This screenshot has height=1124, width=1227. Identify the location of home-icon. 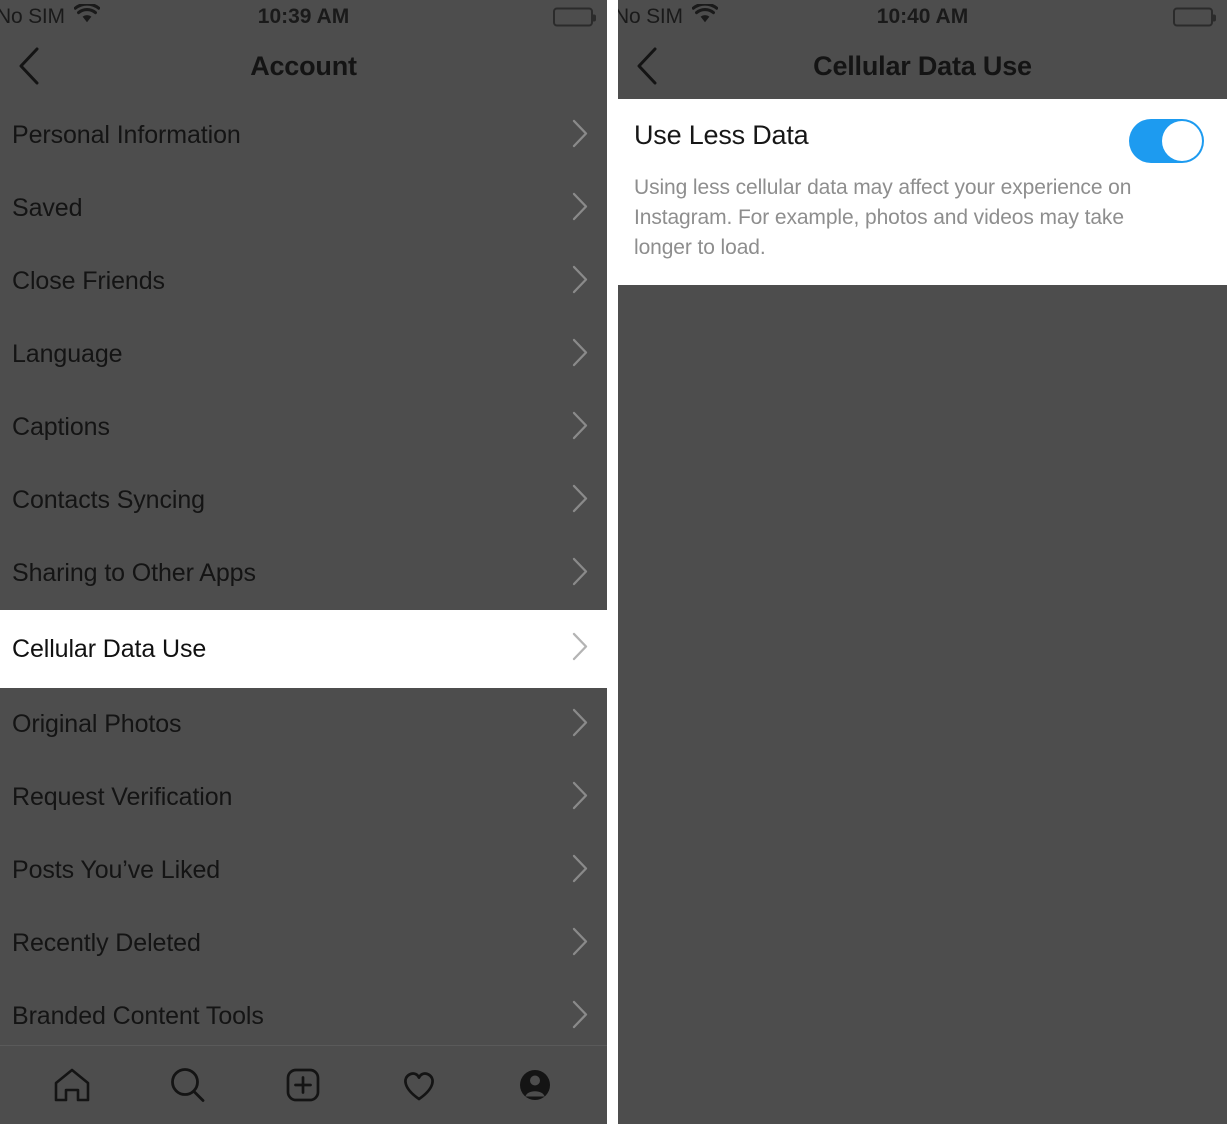
(72, 1085).